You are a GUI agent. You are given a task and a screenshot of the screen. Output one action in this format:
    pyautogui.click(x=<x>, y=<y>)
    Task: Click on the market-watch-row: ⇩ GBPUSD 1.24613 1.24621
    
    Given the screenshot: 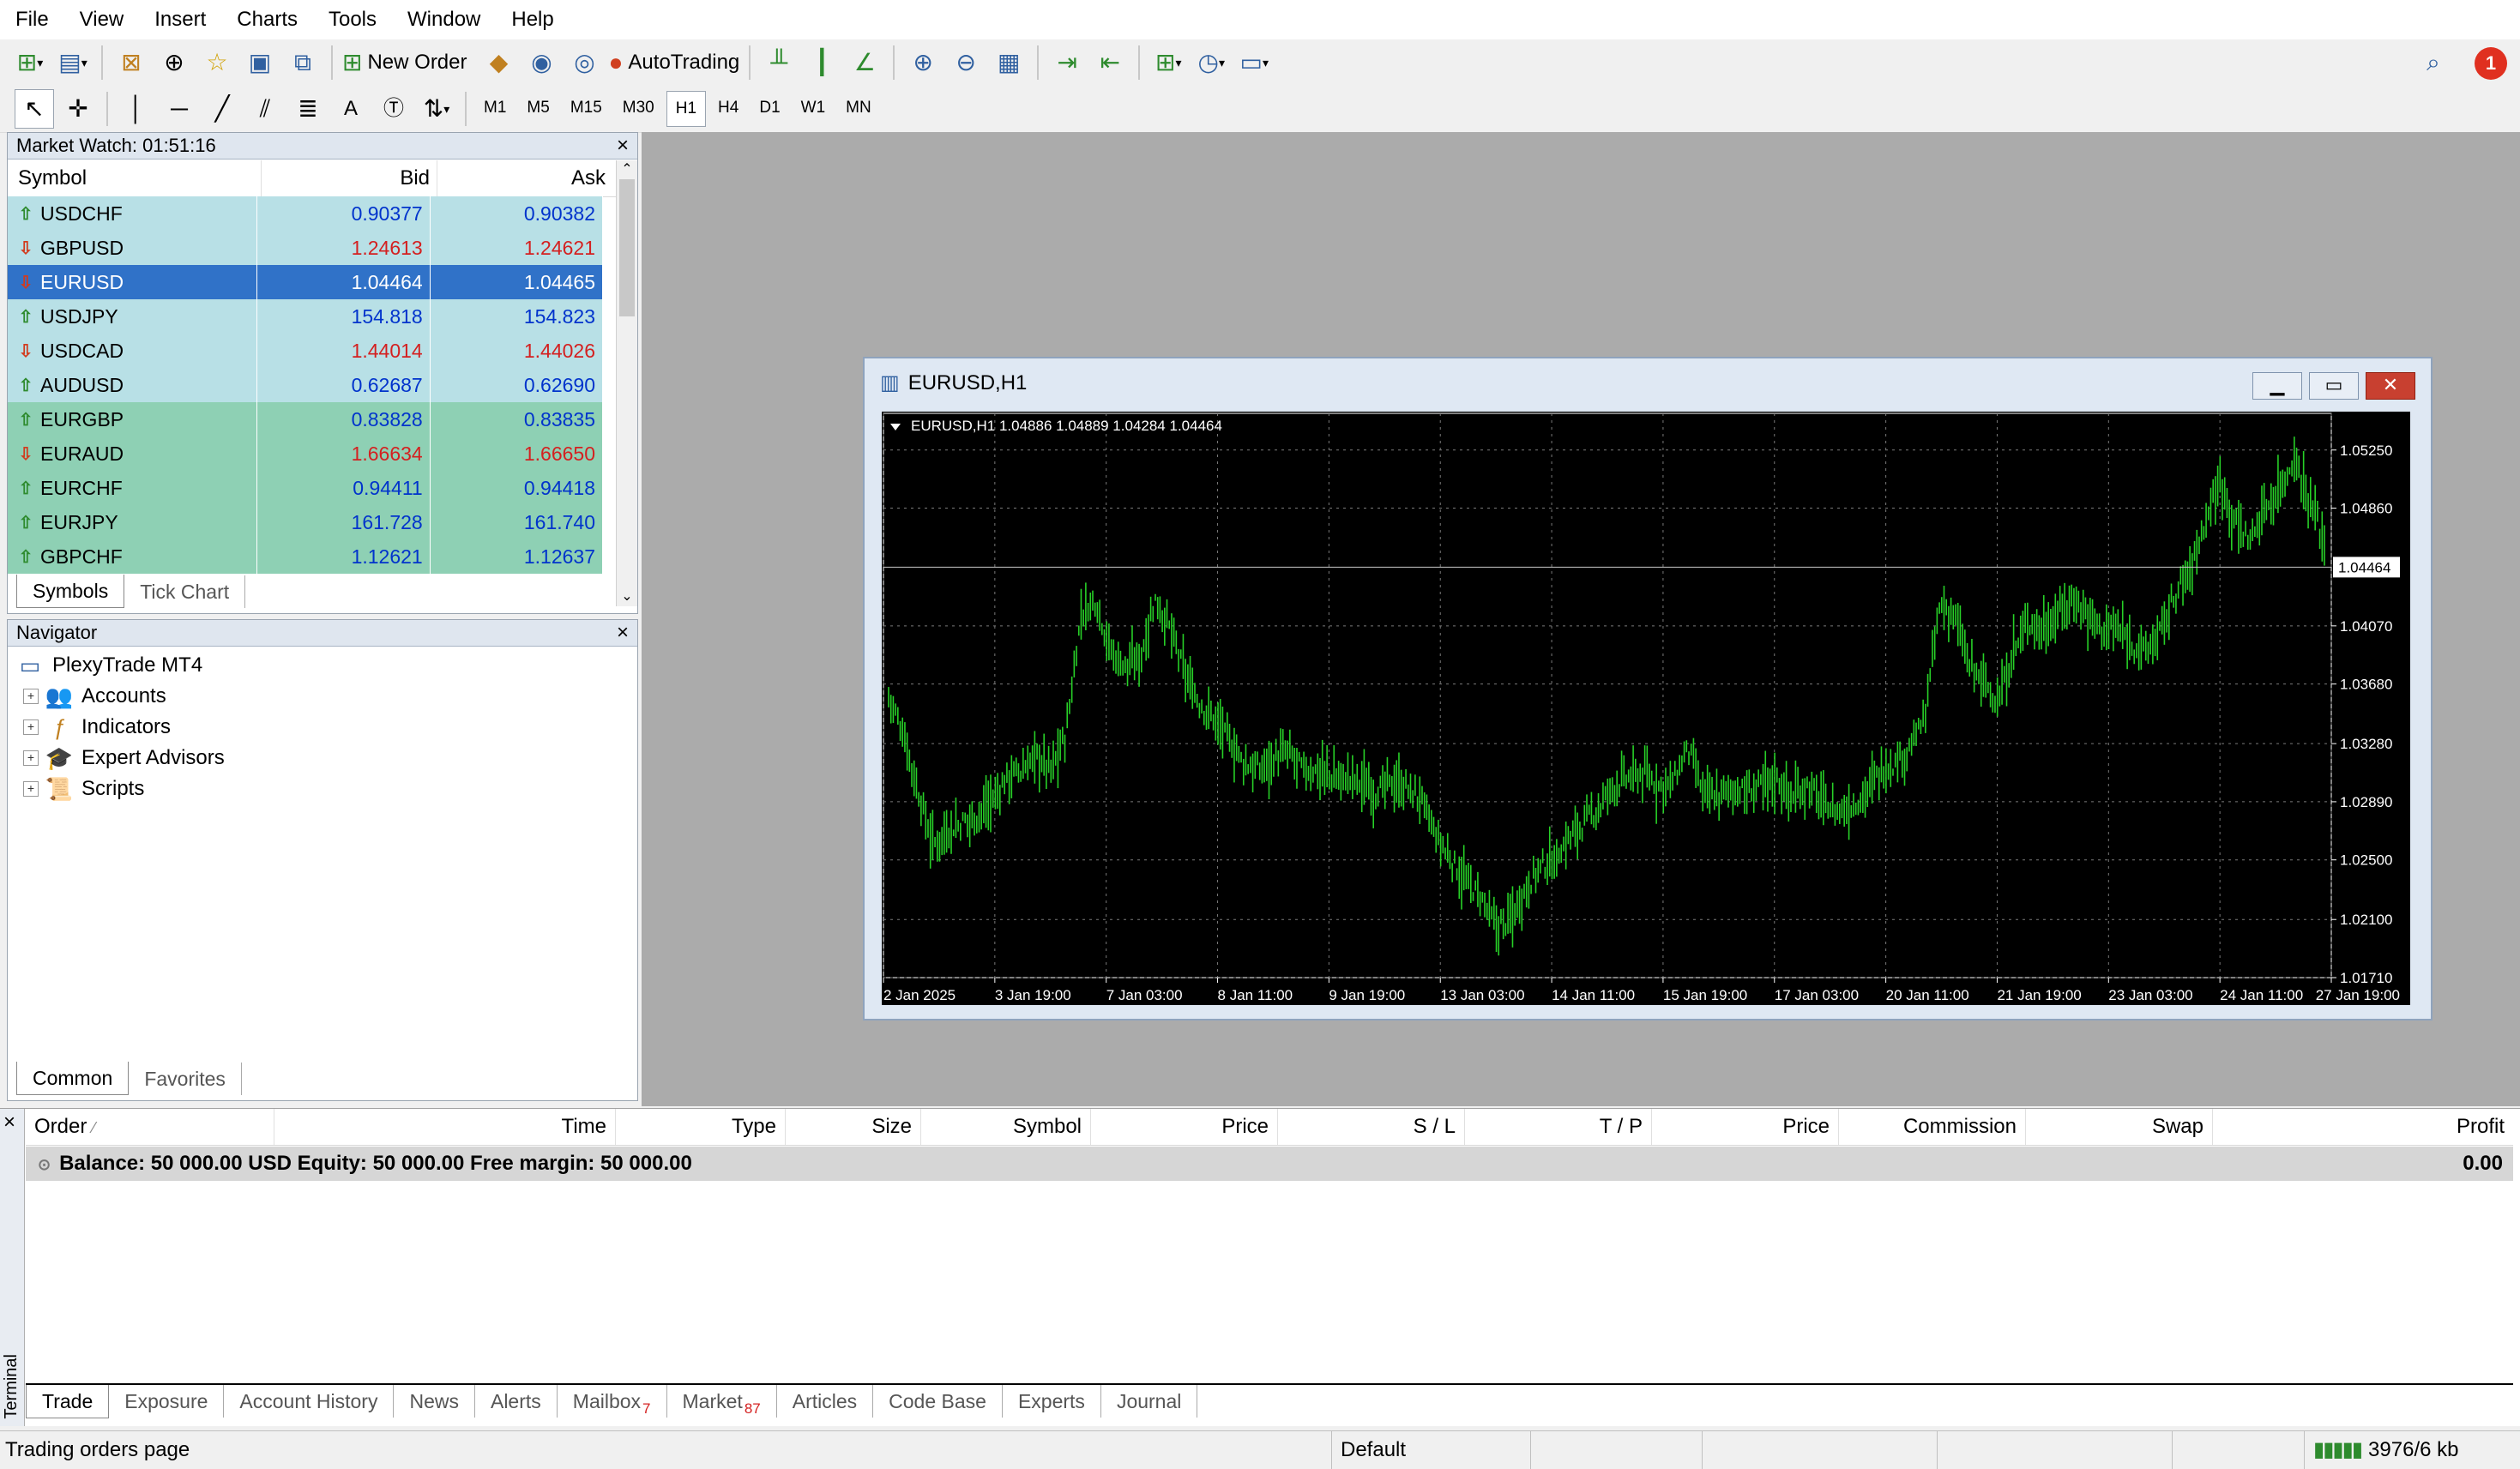 What is the action you would take?
    pyautogui.click(x=305, y=248)
    